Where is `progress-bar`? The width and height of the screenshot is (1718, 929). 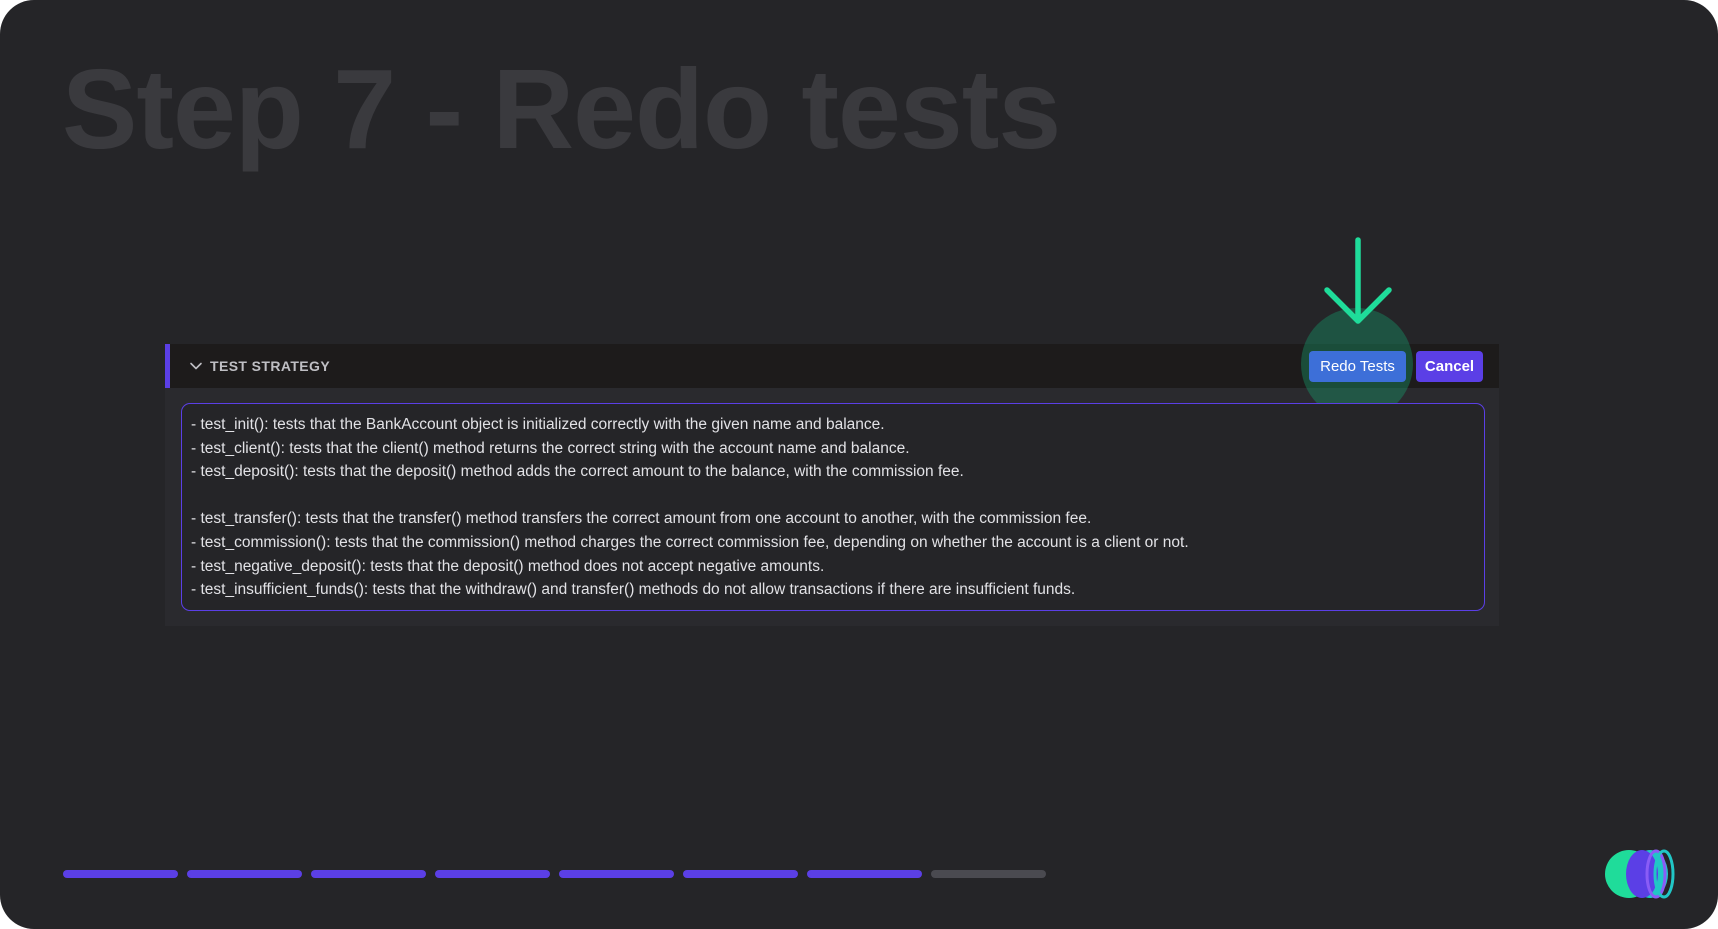 progress-bar is located at coordinates (554, 874).